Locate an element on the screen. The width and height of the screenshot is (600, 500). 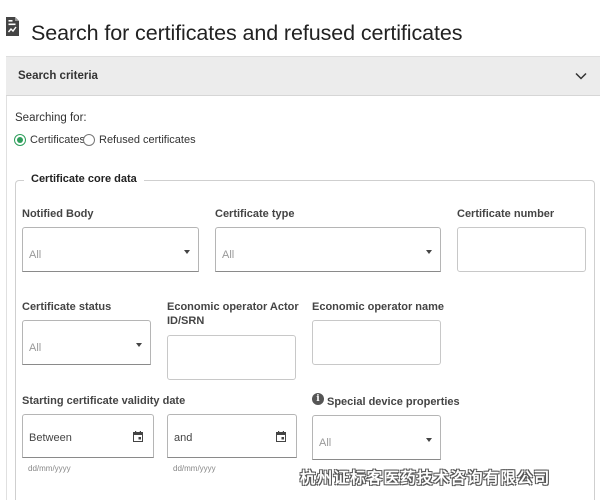
certificate-type-value: All is located at coordinates (228, 255).